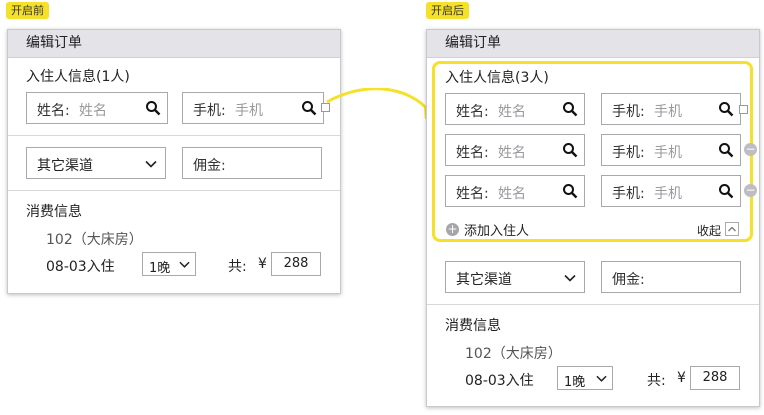  Describe the element at coordinates (496, 229) in the screenshot. I see `add-guest-link: 添加入住人` at that location.